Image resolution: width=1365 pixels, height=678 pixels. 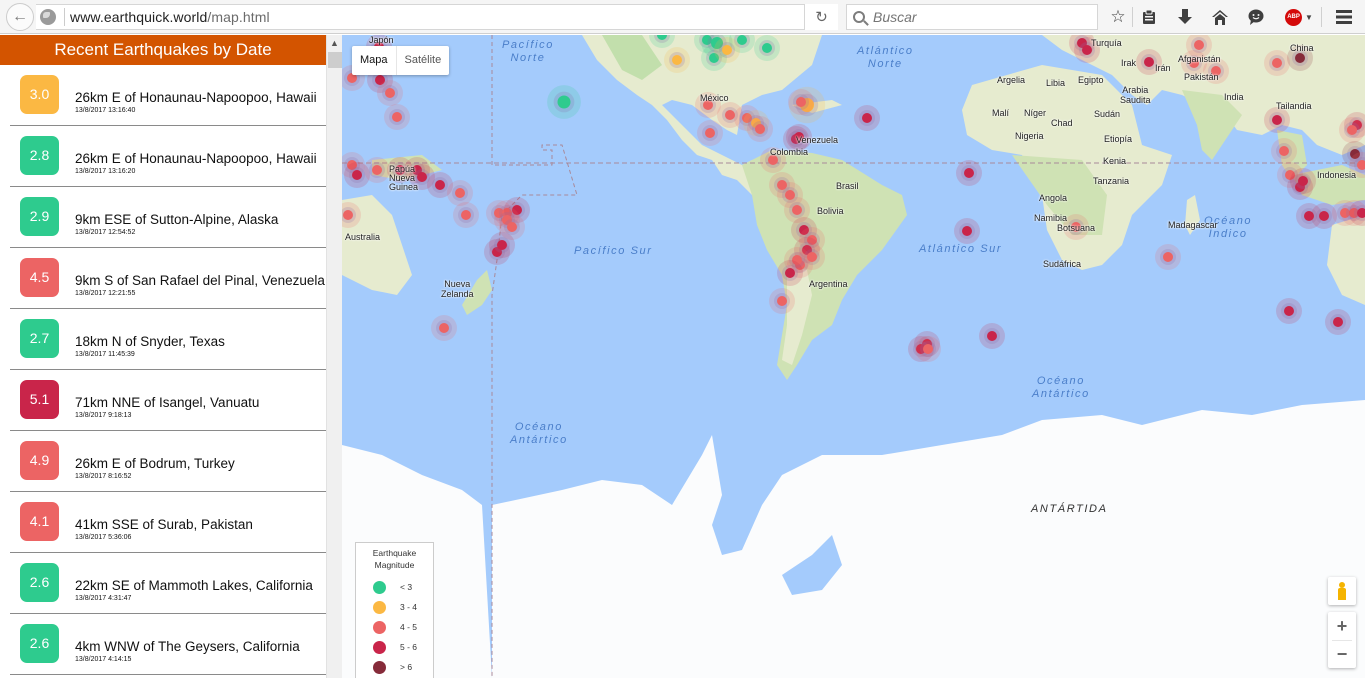 I want to click on ocean-label-pacifico-sur: Pacífico Sur, so click(x=613, y=251).